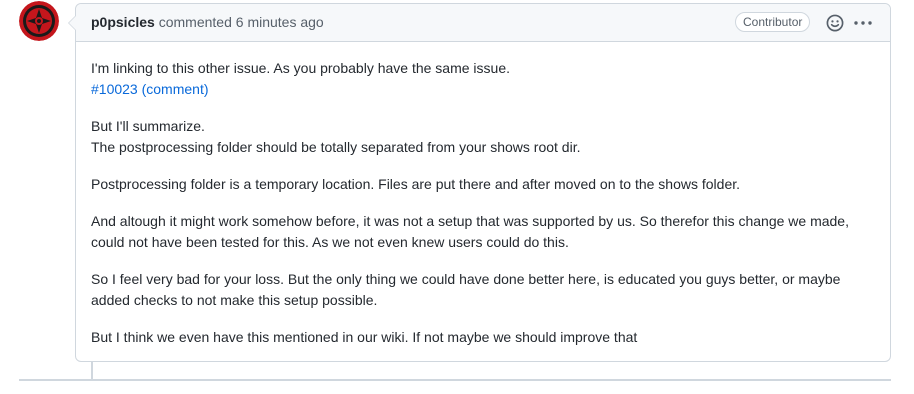 This screenshot has width=914, height=394. Describe the element at coordinates (150, 89) in the screenshot. I see `issue-comment-link: #10023 (comment)` at that location.